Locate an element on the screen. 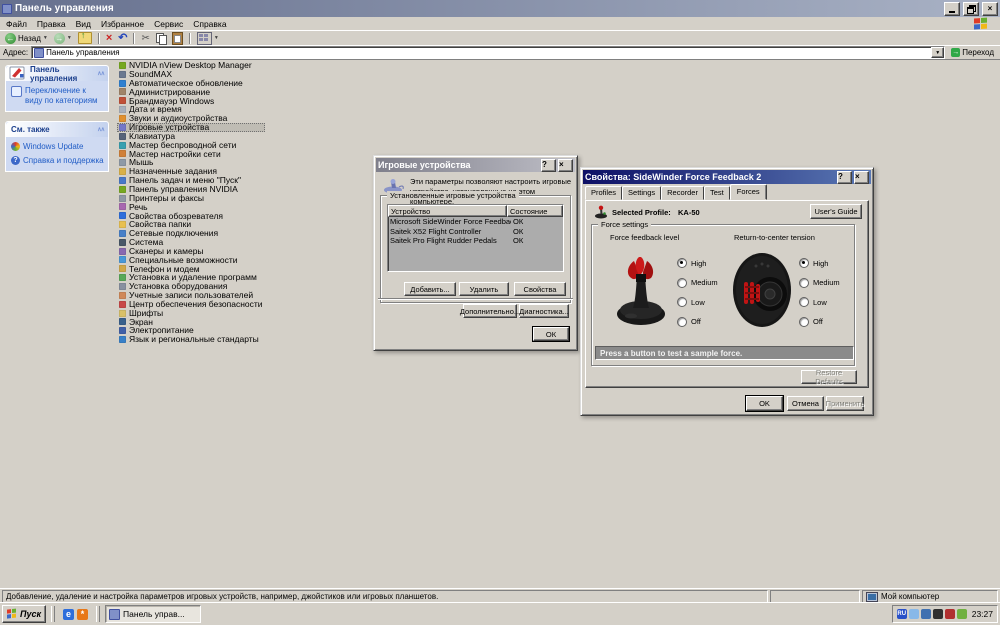 The height and width of the screenshot is (625, 1000). views-button: ▼ is located at coordinates (208, 38).